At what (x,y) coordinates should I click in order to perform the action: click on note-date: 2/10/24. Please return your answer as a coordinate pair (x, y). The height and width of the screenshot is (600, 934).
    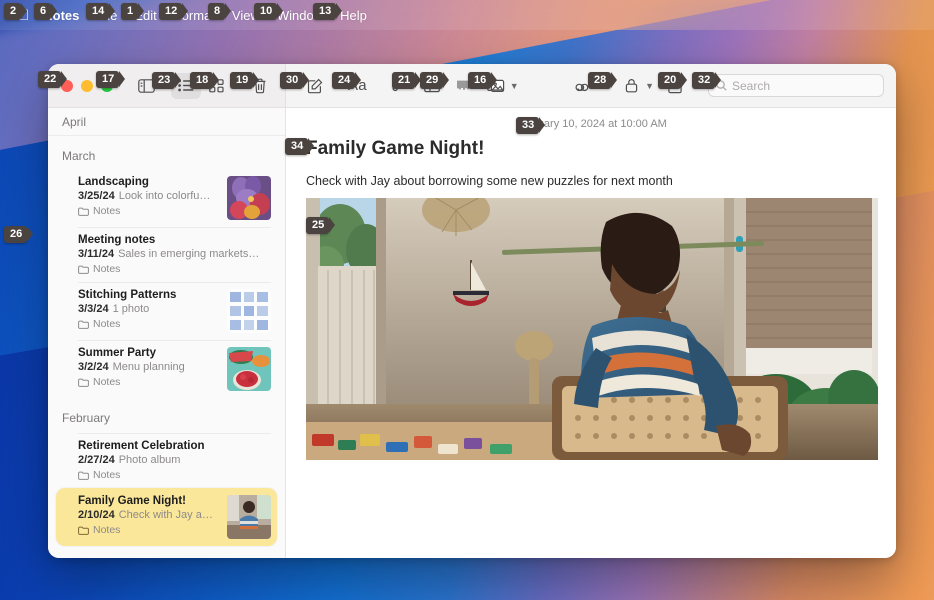
    Looking at the image, I should click on (96, 515).